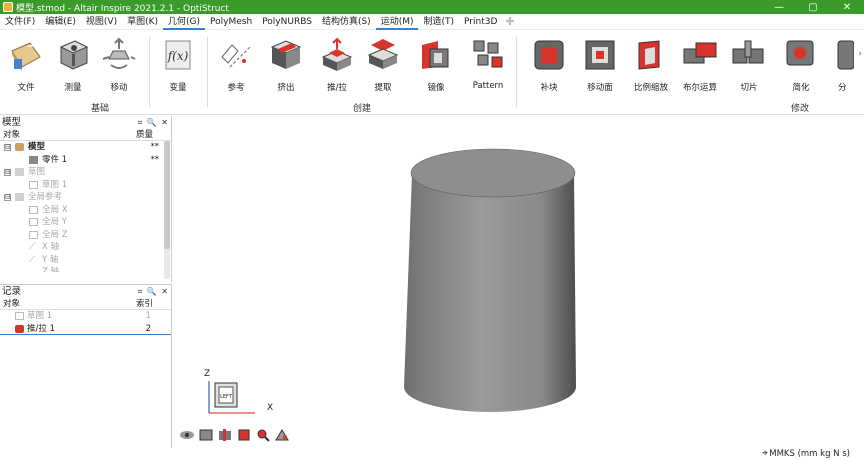 The height and width of the screenshot is (461, 864). I want to click on zoom-fit-icon, so click(263, 435).